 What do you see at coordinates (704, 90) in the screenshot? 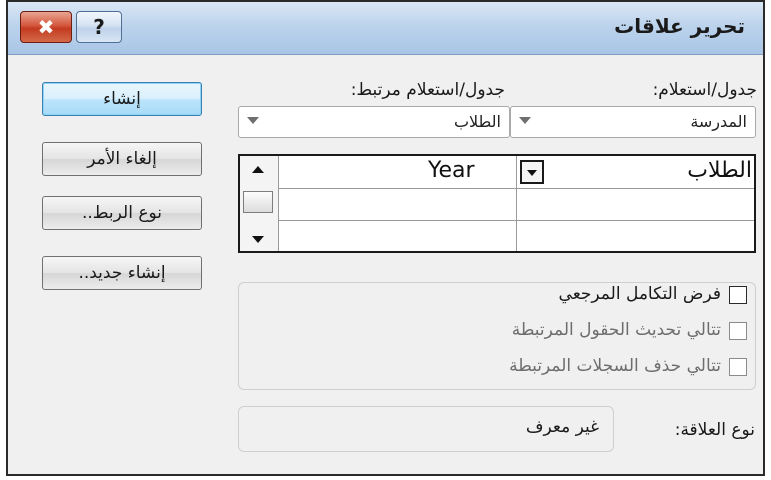
I see `table-query-label: جدول/استعلام:` at bounding box center [704, 90].